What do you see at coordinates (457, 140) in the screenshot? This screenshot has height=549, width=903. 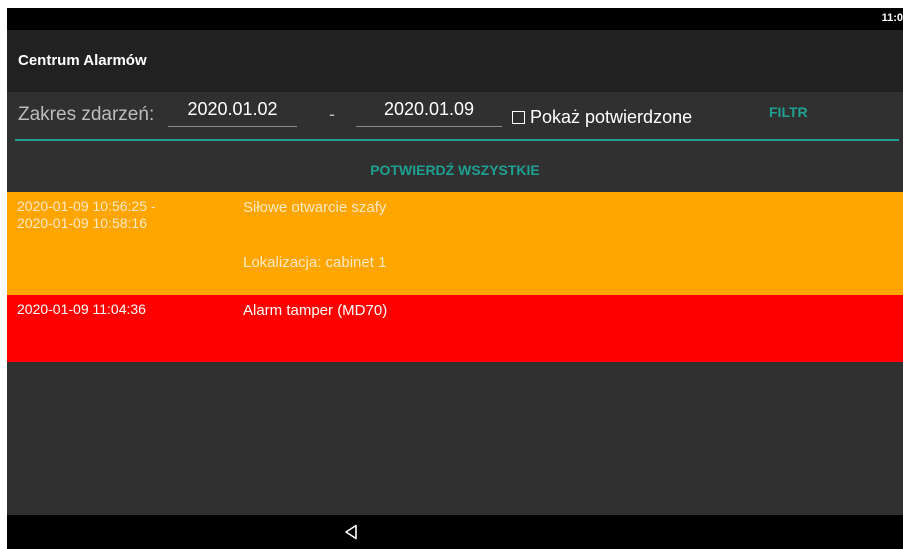 I see `divider` at bounding box center [457, 140].